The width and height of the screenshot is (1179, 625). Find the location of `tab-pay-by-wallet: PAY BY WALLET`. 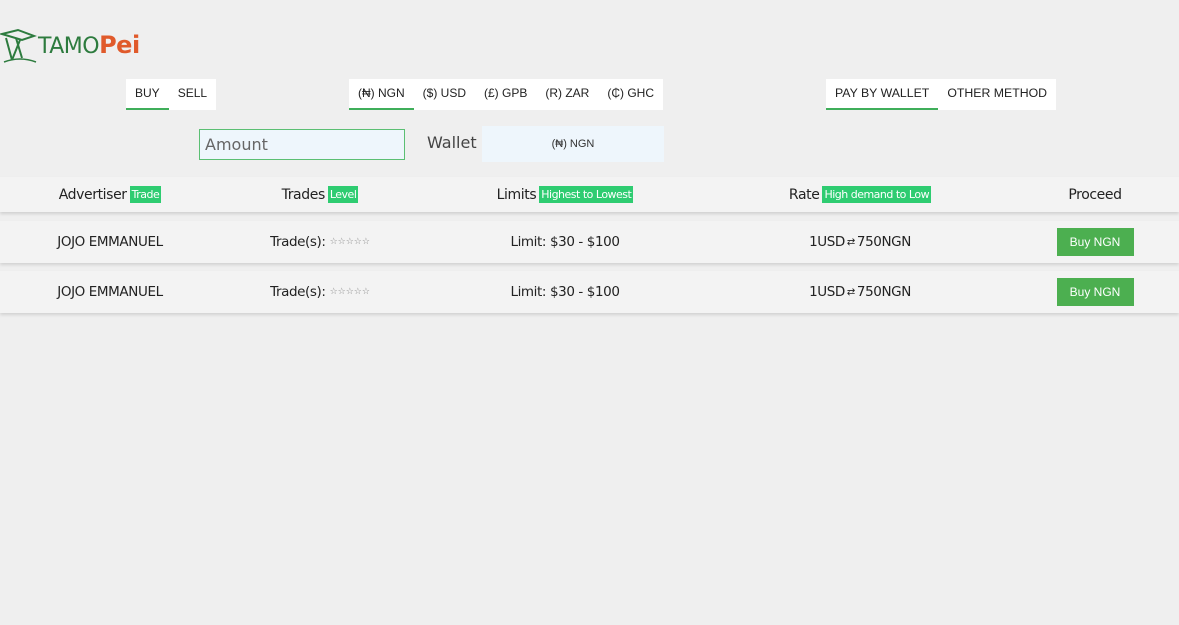

tab-pay-by-wallet: PAY BY WALLET is located at coordinates (882, 94).